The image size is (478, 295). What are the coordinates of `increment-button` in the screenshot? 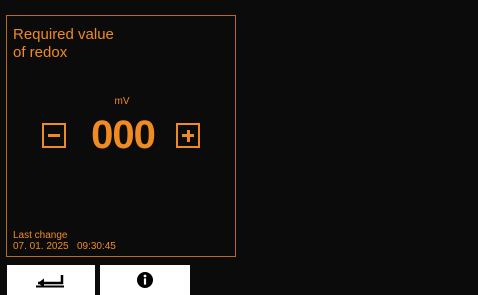 It's located at (188, 135).